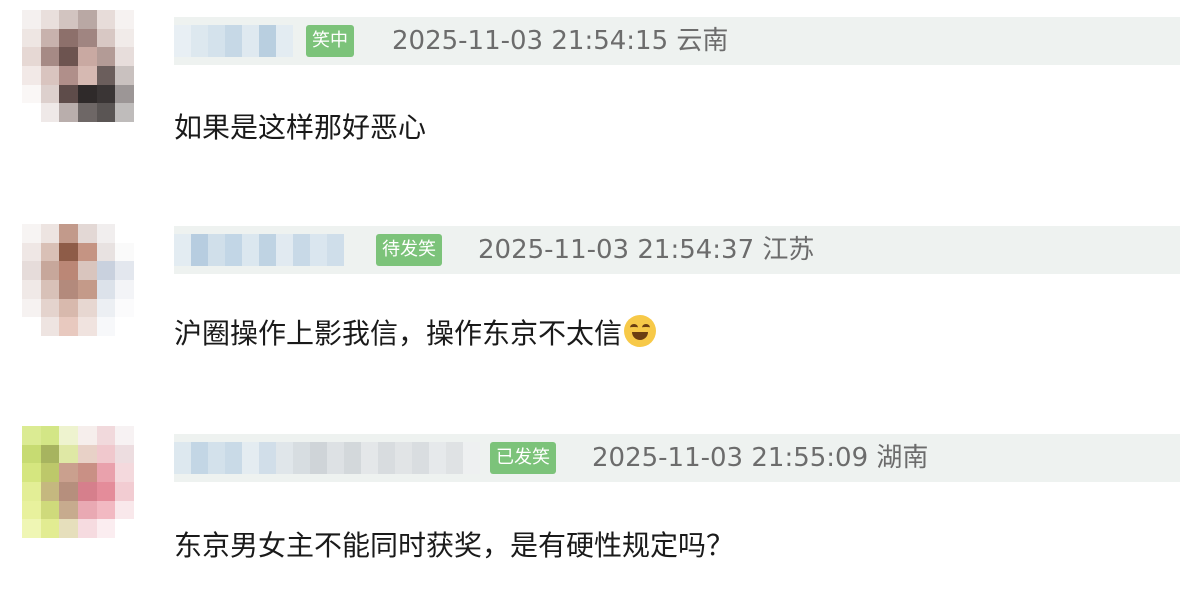 Image resolution: width=1180 pixels, height=612 pixels. I want to click on comment-meta: 2025-11-03 21:54:37 江苏, so click(646, 250).